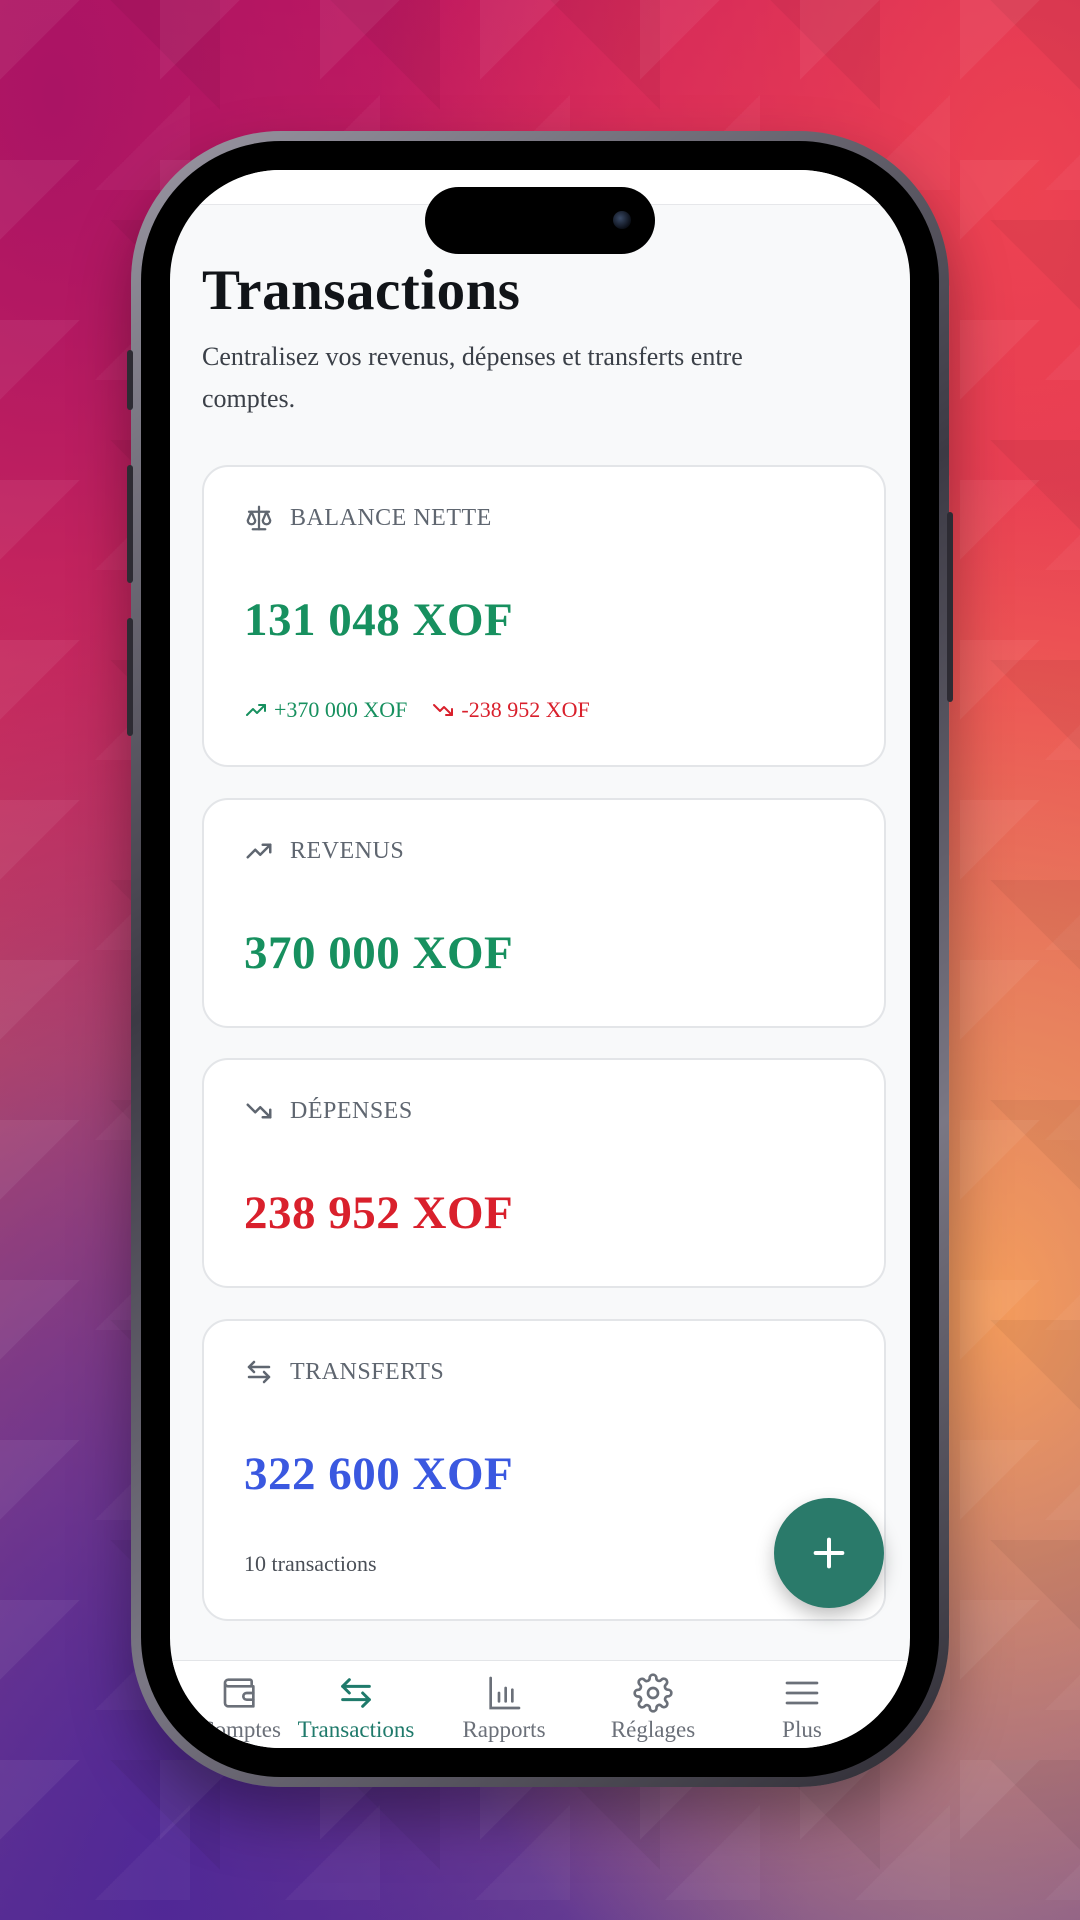 The height and width of the screenshot is (1920, 1080). Describe the element at coordinates (802, 1693) in the screenshot. I see `menu-icon` at that location.